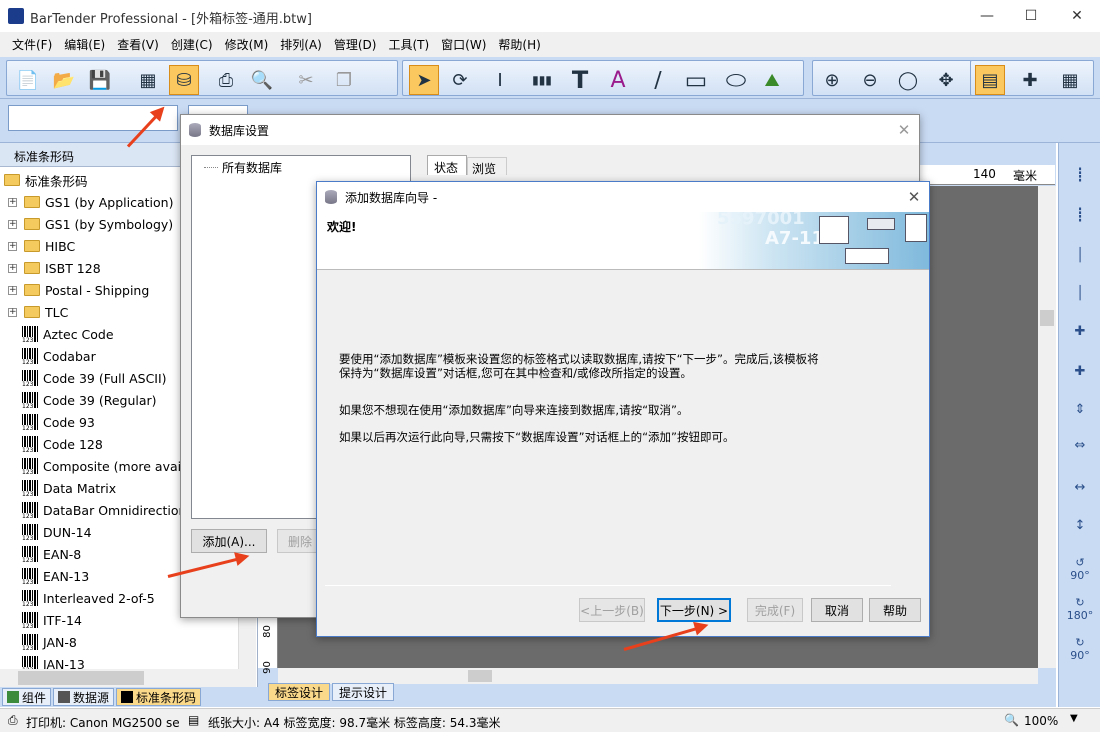 This screenshot has height=732, width=1100. Describe the element at coordinates (1030, 80) in the screenshot. I see `snap-icon: ✚` at that location.